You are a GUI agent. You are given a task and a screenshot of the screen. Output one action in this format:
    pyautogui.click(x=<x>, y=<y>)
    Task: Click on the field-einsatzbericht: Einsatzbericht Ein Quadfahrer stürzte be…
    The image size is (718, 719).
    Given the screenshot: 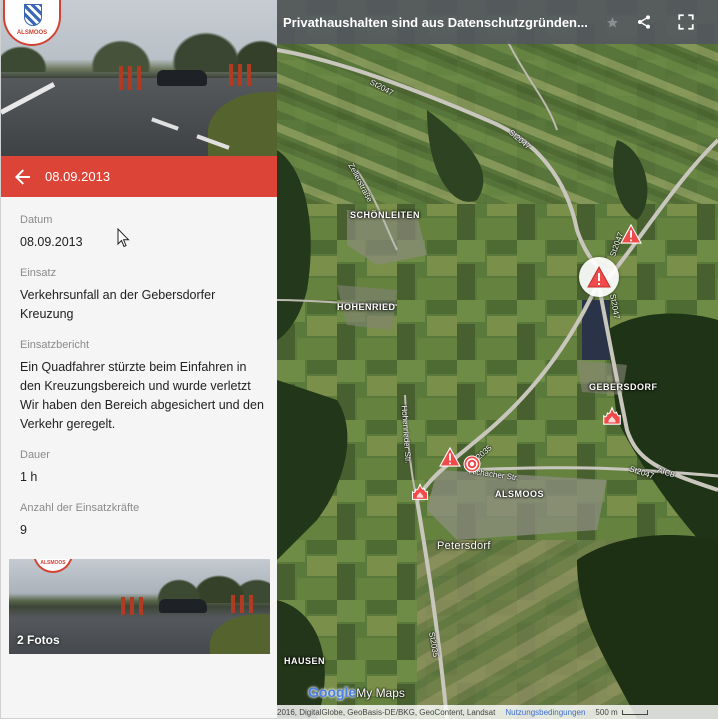 What is the action you would take?
    pyautogui.click(x=142, y=386)
    